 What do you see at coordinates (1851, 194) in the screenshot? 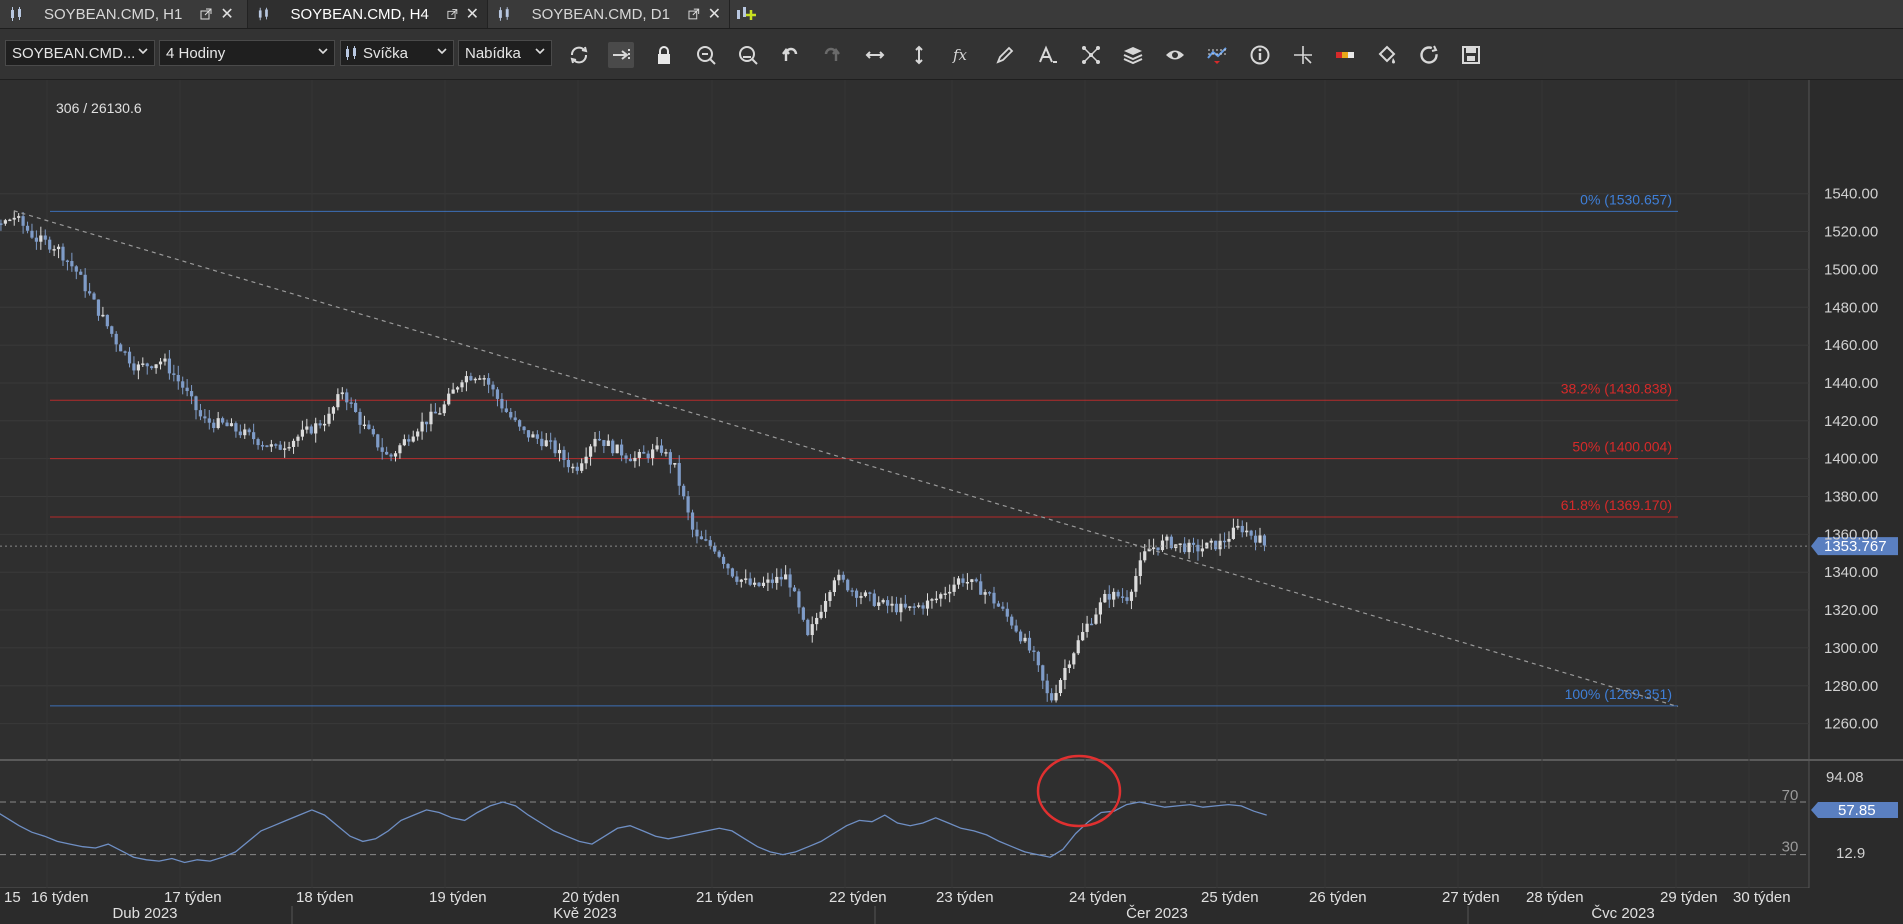
I see `price-tick-label: 1540.00` at bounding box center [1851, 194].